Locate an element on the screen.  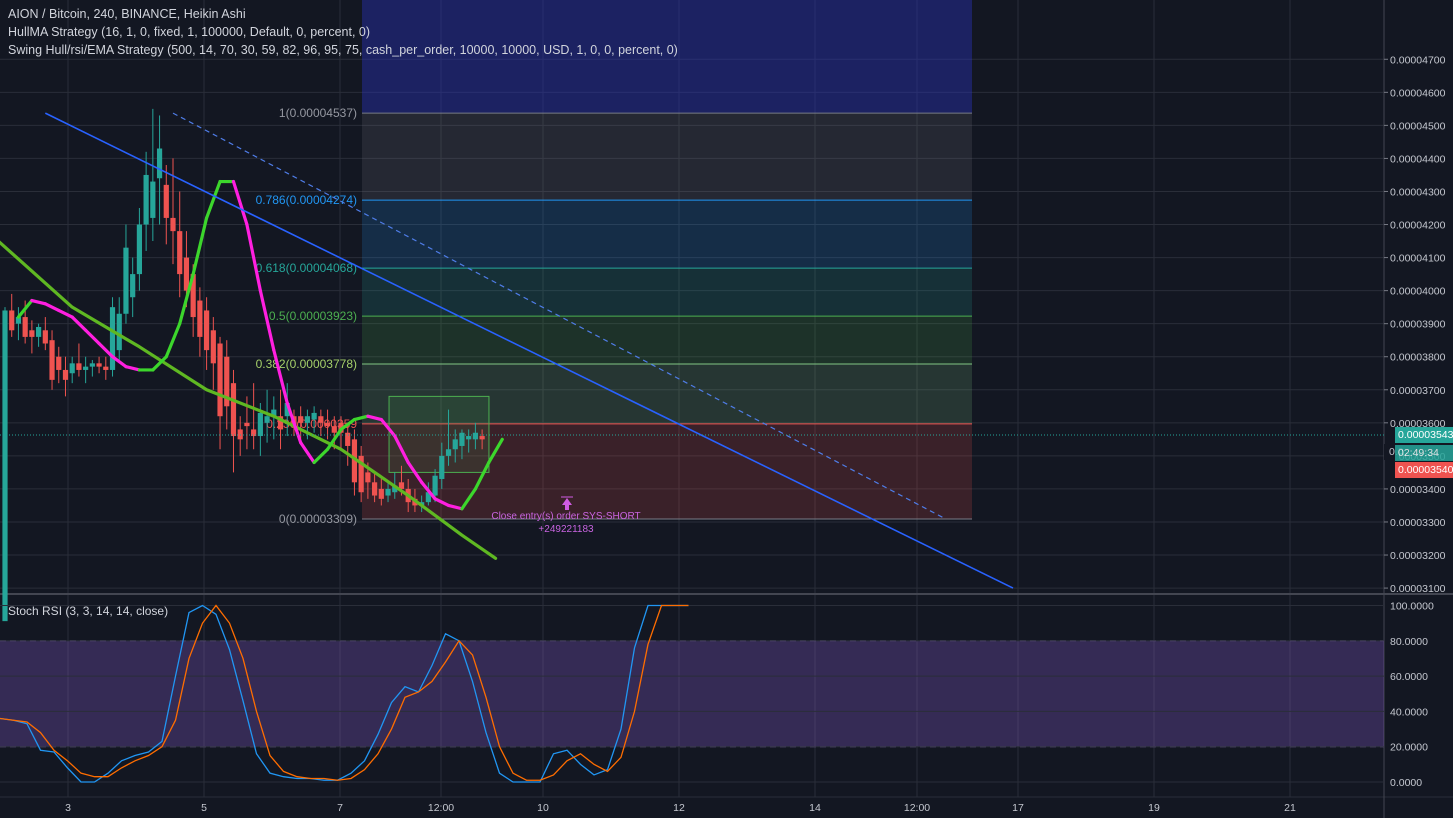
price-tick-label: 0.00004600 is located at coordinates (1418, 93).